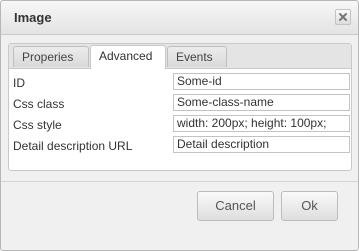 This screenshot has width=359, height=251. I want to click on css-style-input: width: 200px; height: 100px;, so click(261, 123).